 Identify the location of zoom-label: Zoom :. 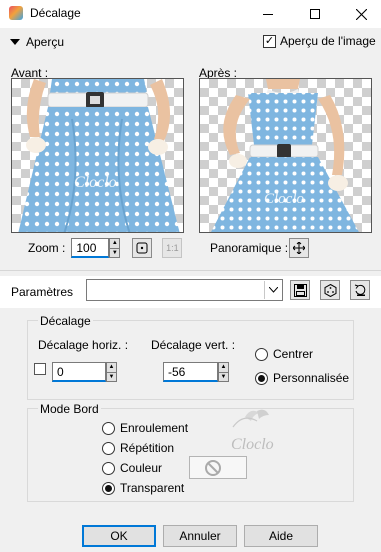
(47, 248).